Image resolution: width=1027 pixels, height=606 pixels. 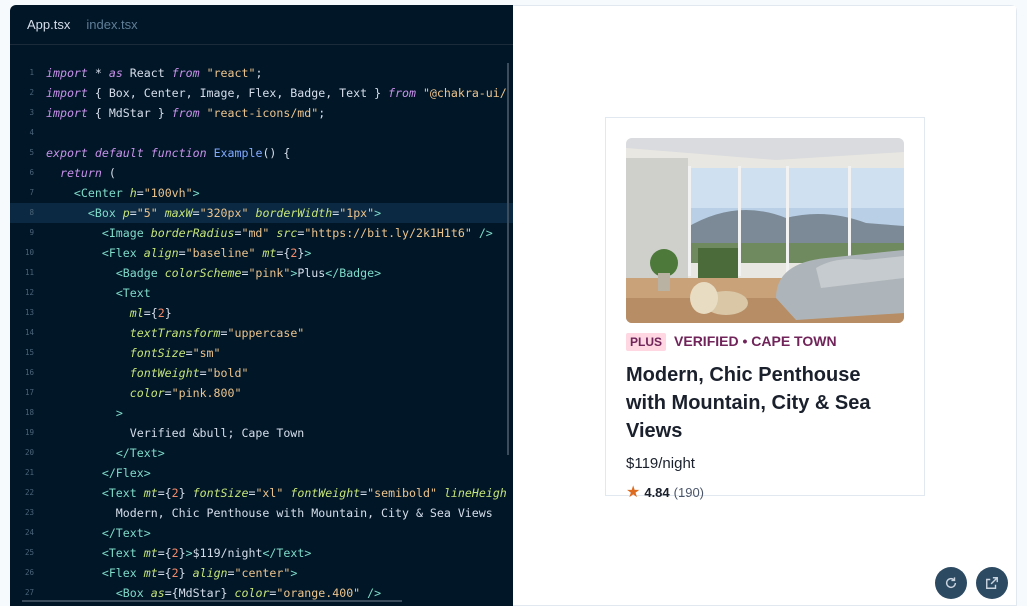 What do you see at coordinates (178, 153) in the screenshot?
I see `code-token: function` at bounding box center [178, 153].